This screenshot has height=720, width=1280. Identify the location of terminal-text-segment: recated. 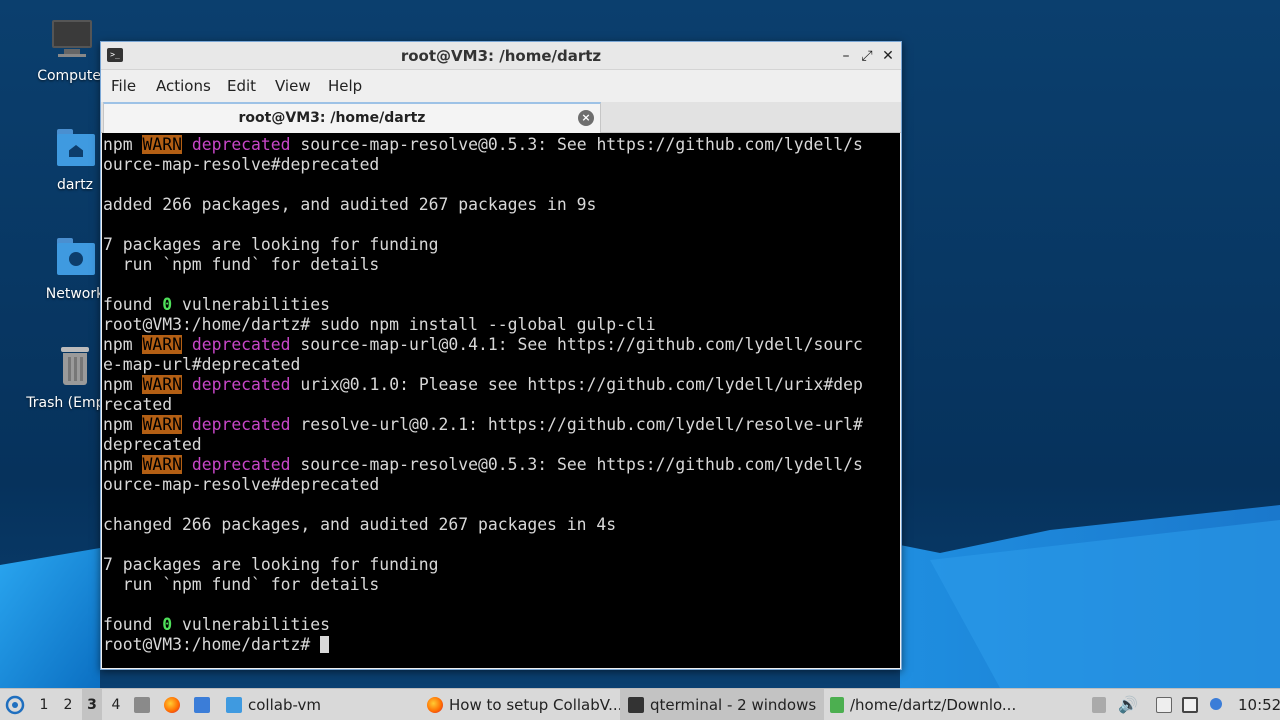
(138, 404).